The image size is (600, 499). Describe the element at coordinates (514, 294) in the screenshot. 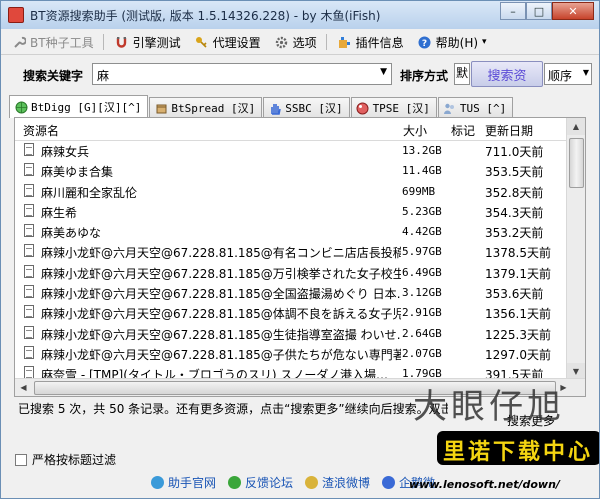

I see `cell-date: 353.6天前` at that location.